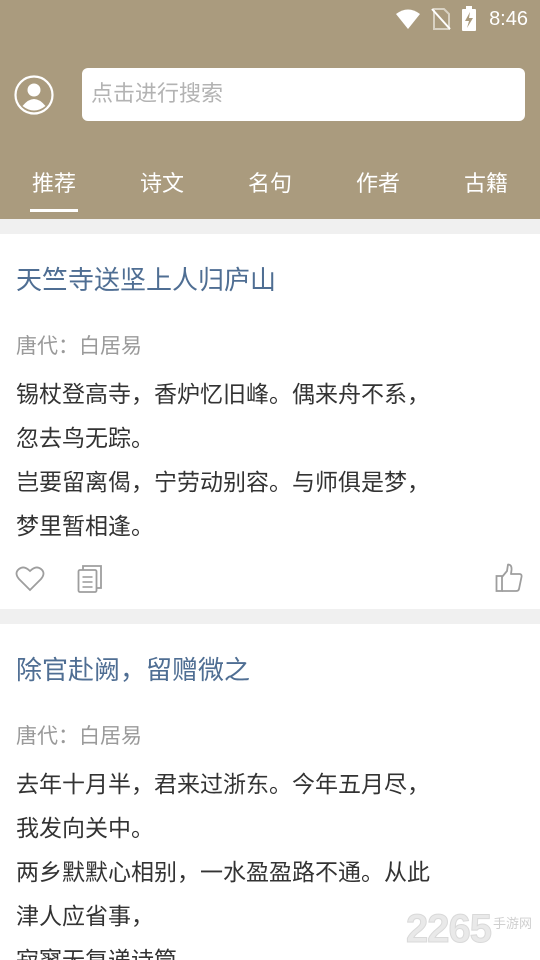 This screenshot has width=540, height=960. Describe the element at coordinates (486, 185) in the screenshot. I see `tab-classics: 古籍` at that location.